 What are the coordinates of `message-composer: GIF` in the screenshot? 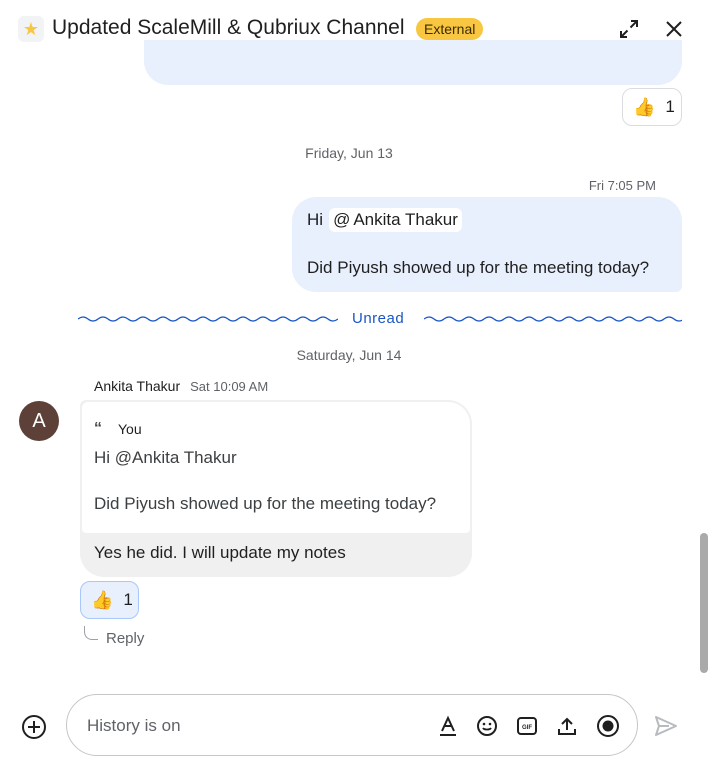 It's located at (352, 725).